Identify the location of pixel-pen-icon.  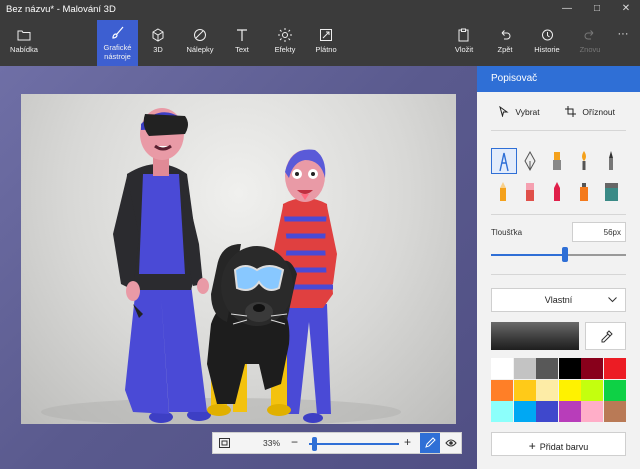
(611, 160).